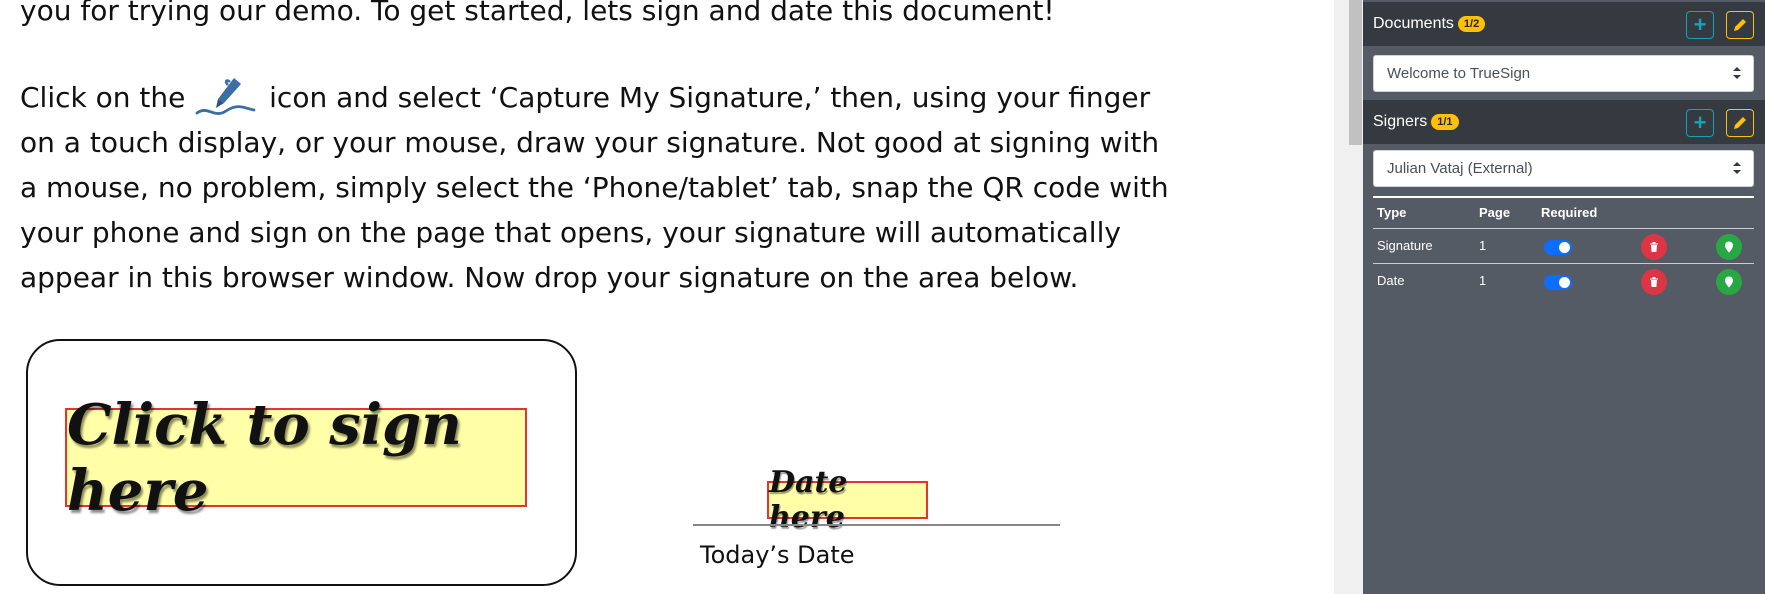 The height and width of the screenshot is (594, 1765). What do you see at coordinates (296, 458) in the screenshot?
I see `signature-field: Click to sign here` at bounding box center [296, 458].